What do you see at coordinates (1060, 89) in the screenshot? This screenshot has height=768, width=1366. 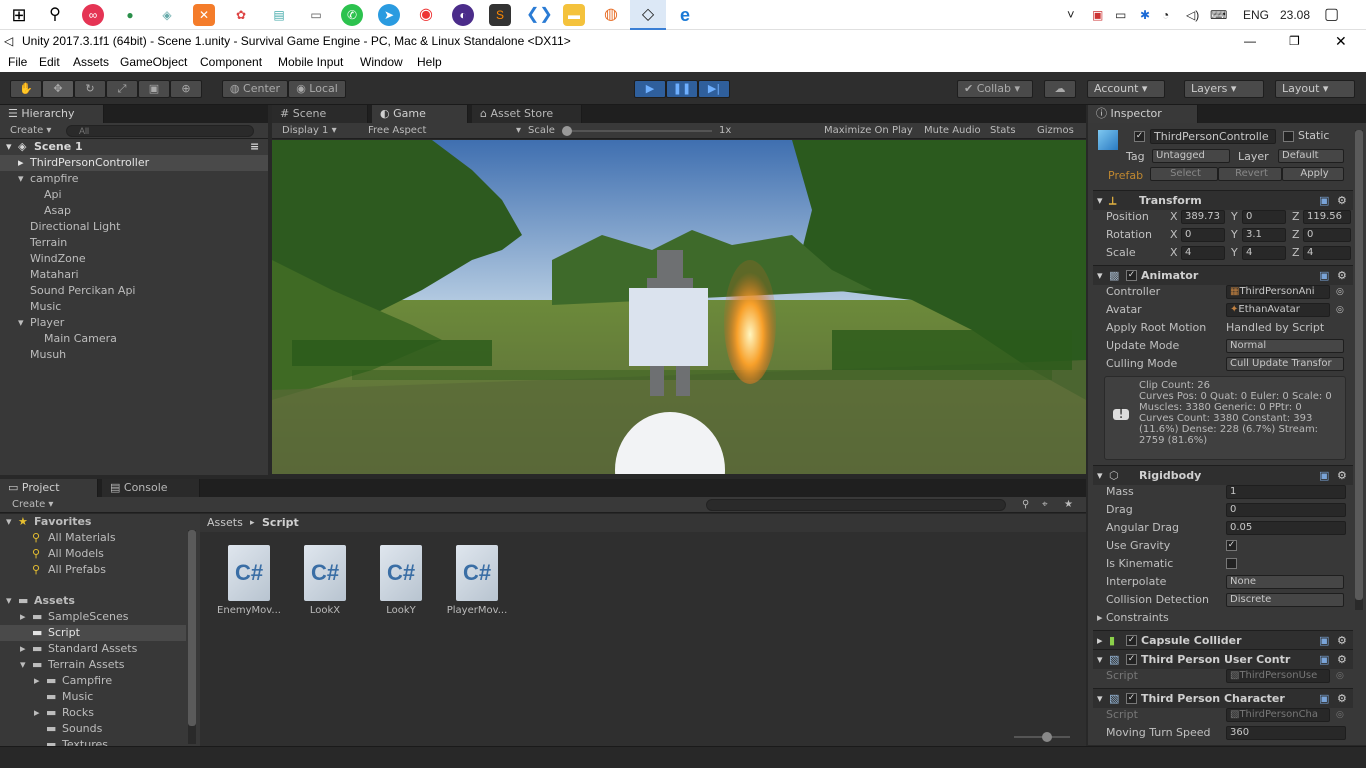 I see `cloud-icon: ☁` at bounding box center [1060, 89].